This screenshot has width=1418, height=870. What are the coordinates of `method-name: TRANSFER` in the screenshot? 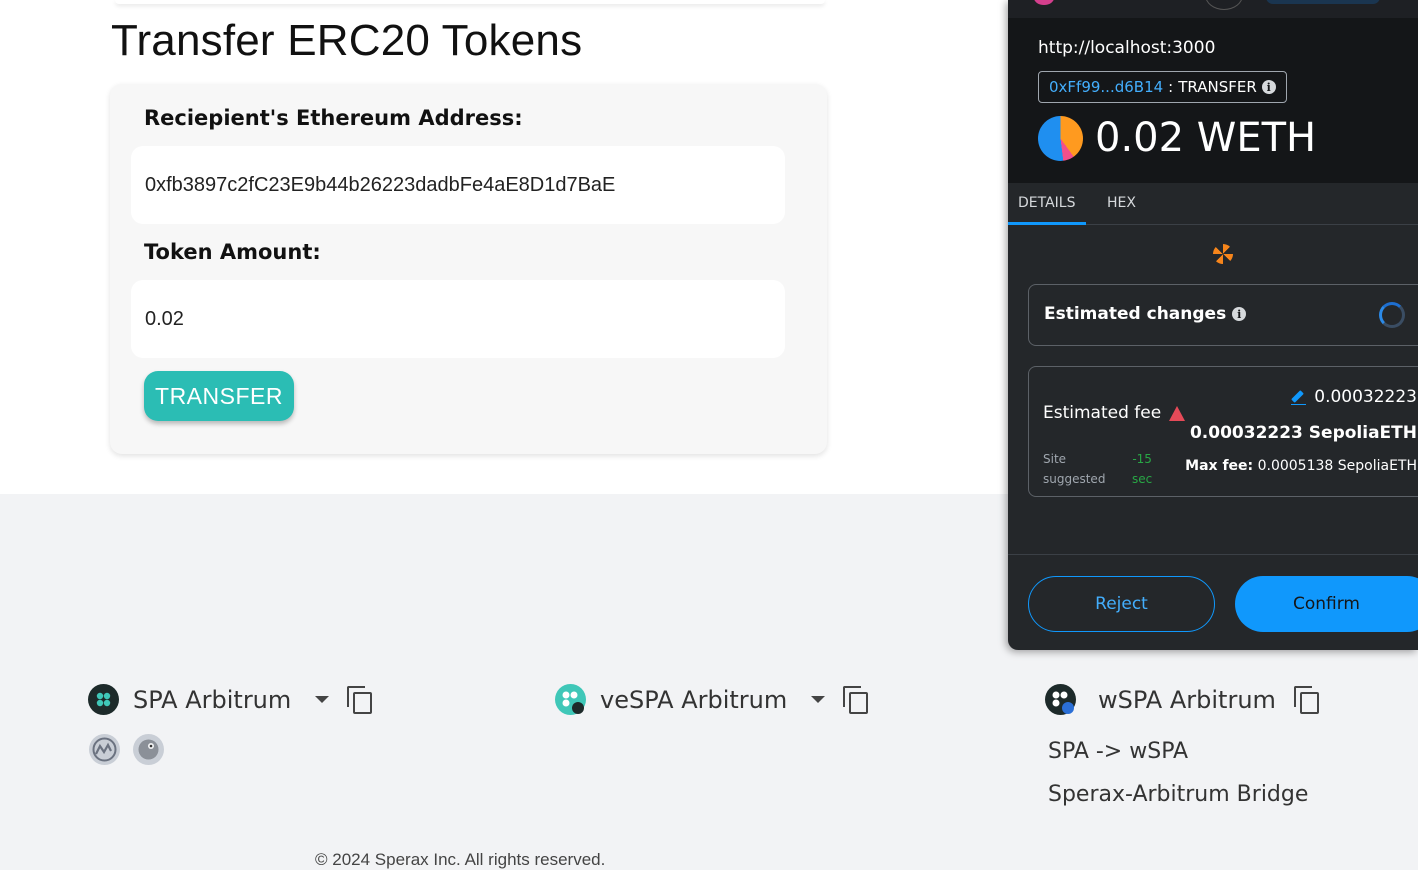 It's located at (1217, 87).